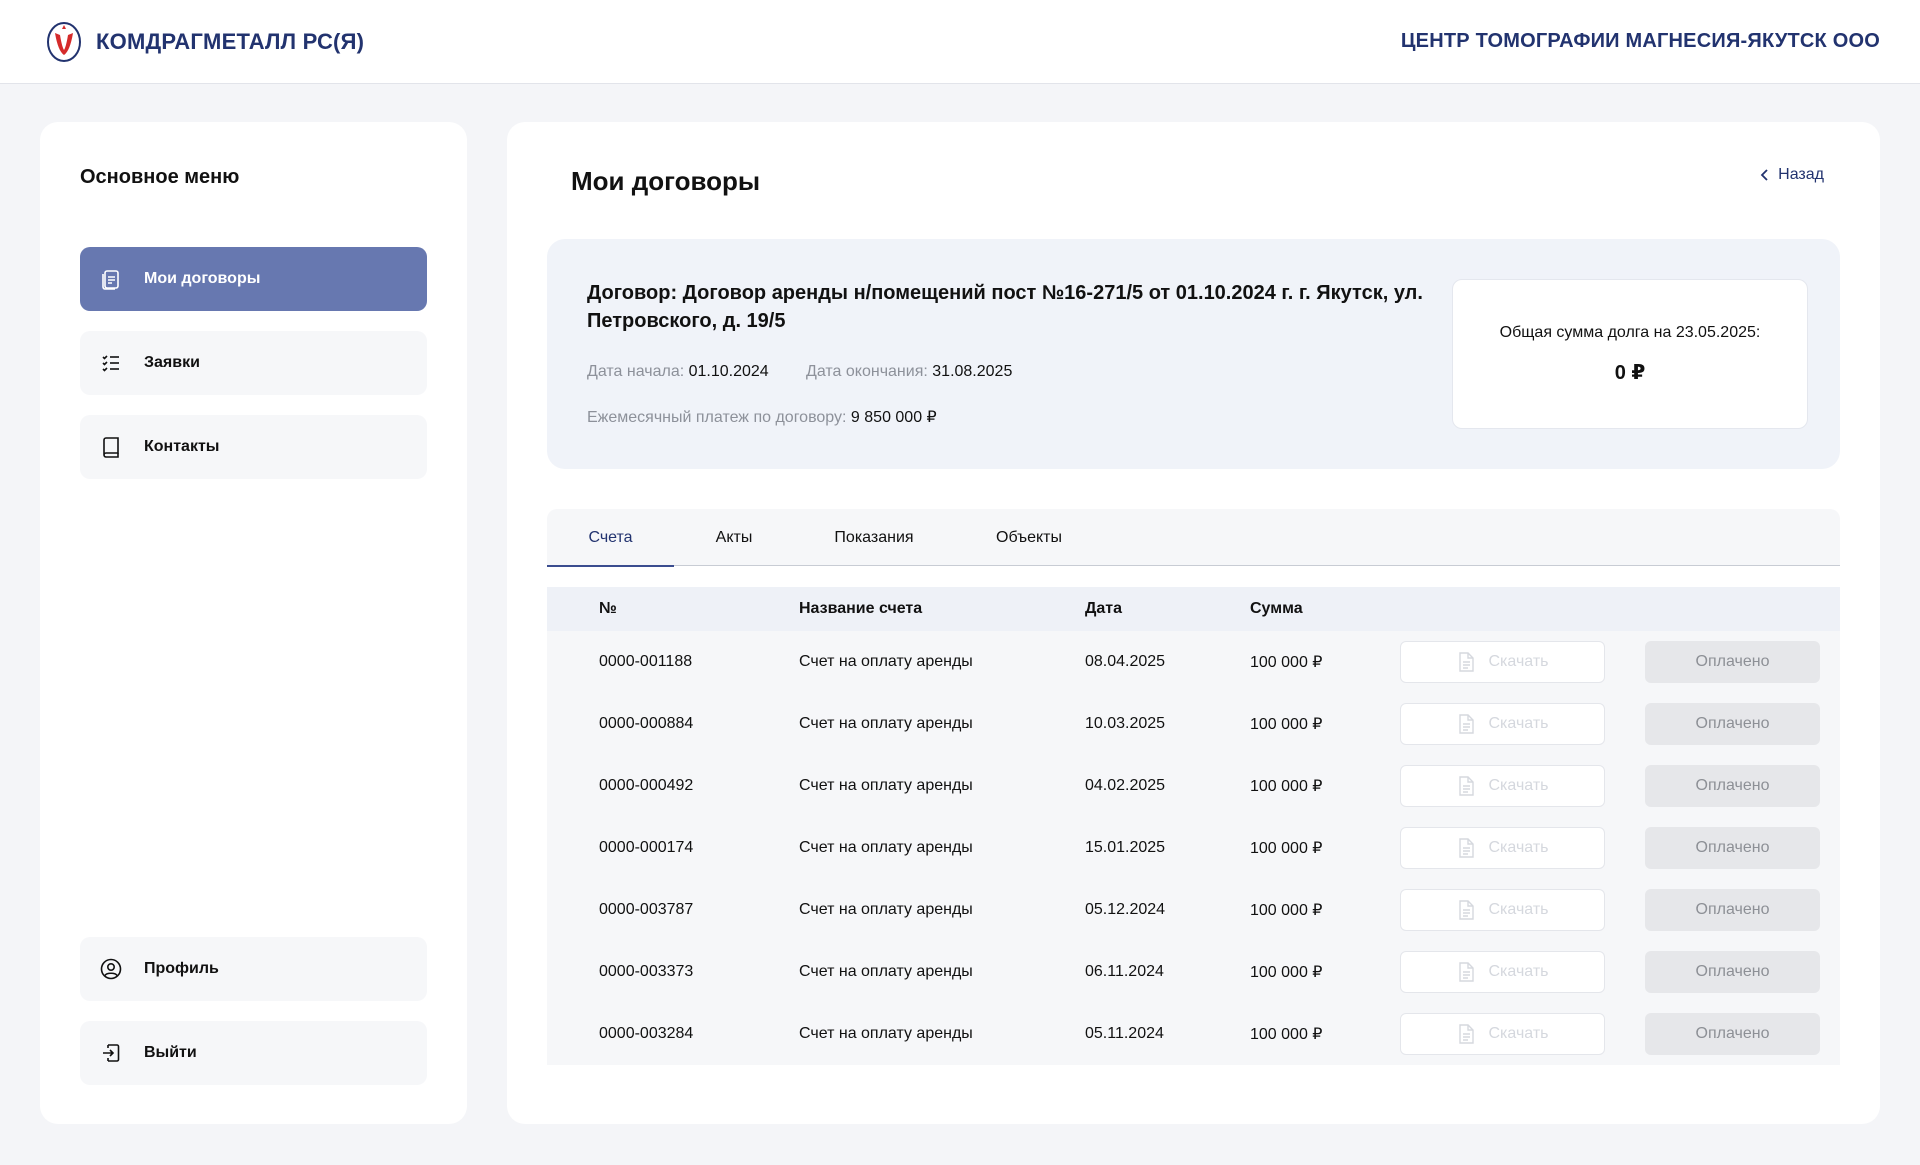 The image size is (1920, 1165). I want to click on page-title: Мои договоры, so click(666, 181).